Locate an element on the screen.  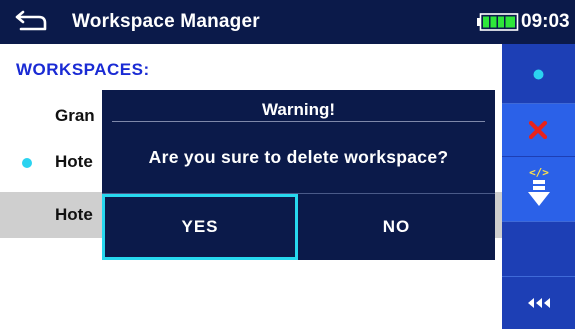
export-workspace-button: </> is located at coordinates (538, 189).